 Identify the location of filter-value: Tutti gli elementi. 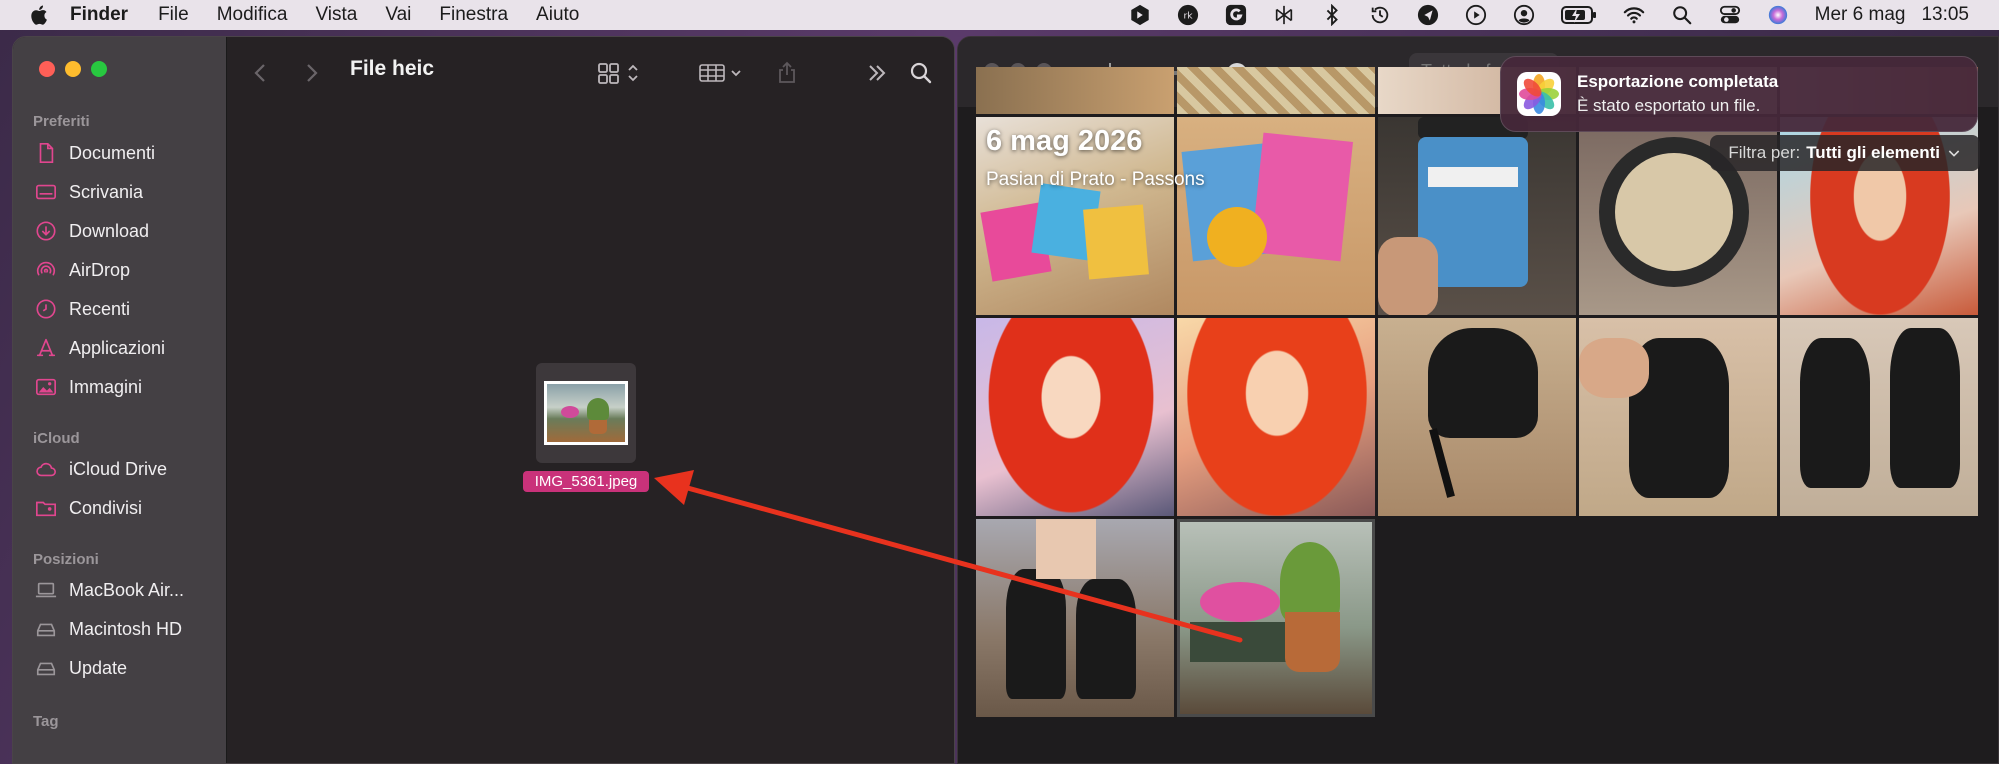
(1873, 152).